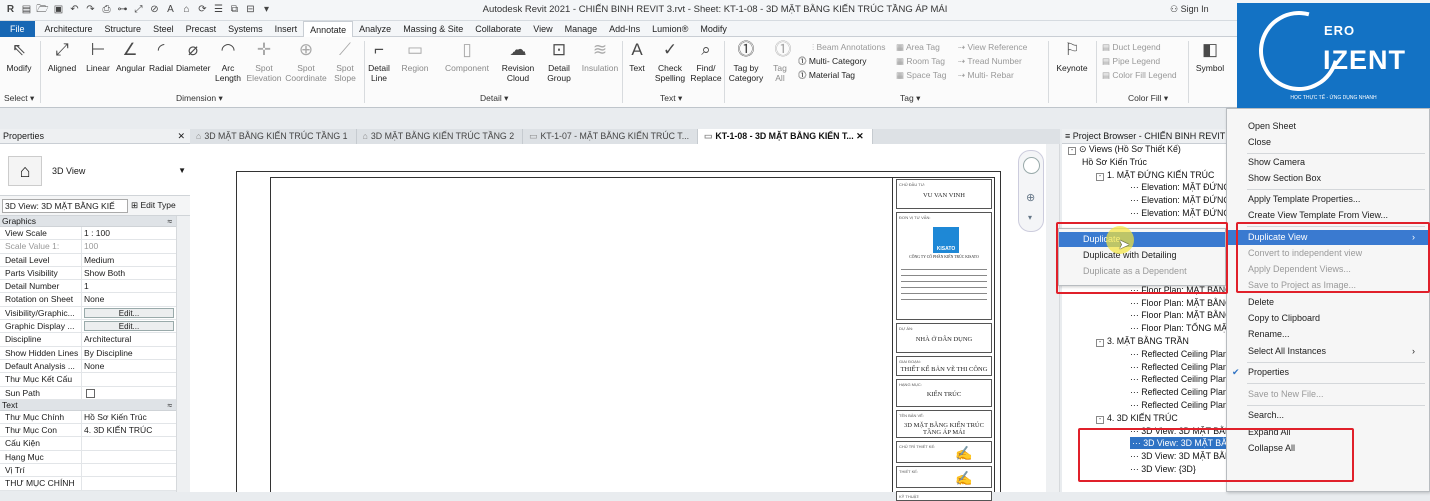 This screenshot has width=1430, height=501. Describe the element at coordinates (88, 484) in the screenshot. I see `property-row: THƯ MỤC CHÍNH` at that location.